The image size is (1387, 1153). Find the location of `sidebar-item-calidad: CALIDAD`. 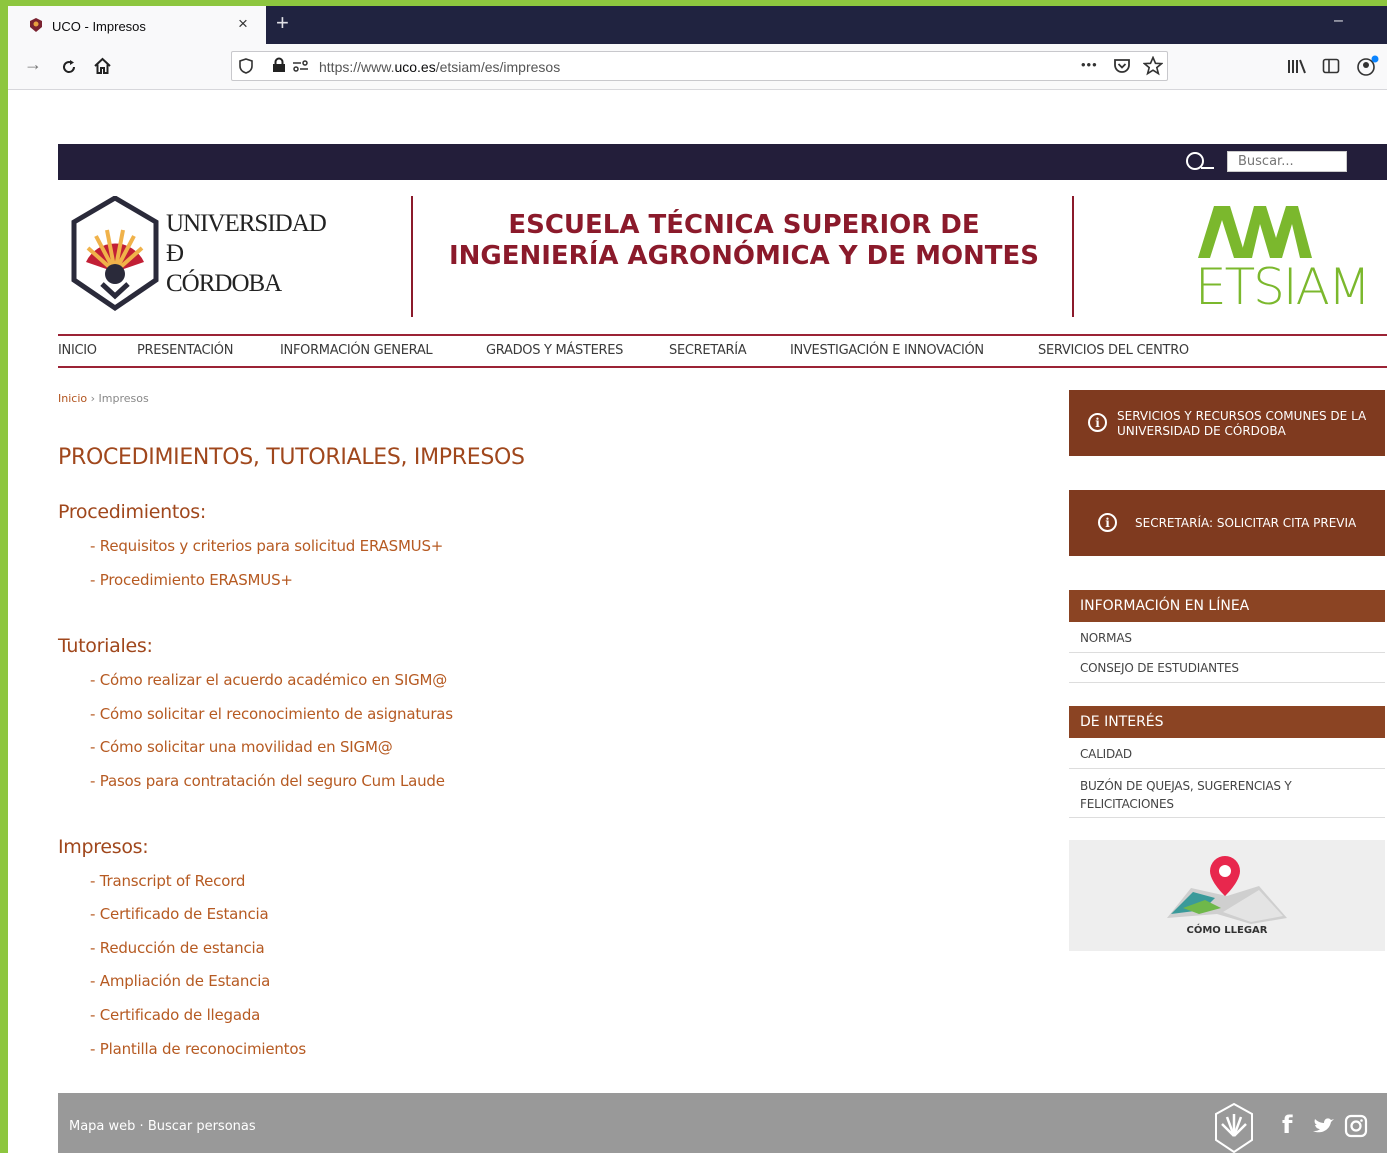

sidebar-item-calidad: CALIDAD is located at coordinates (1227, 753).